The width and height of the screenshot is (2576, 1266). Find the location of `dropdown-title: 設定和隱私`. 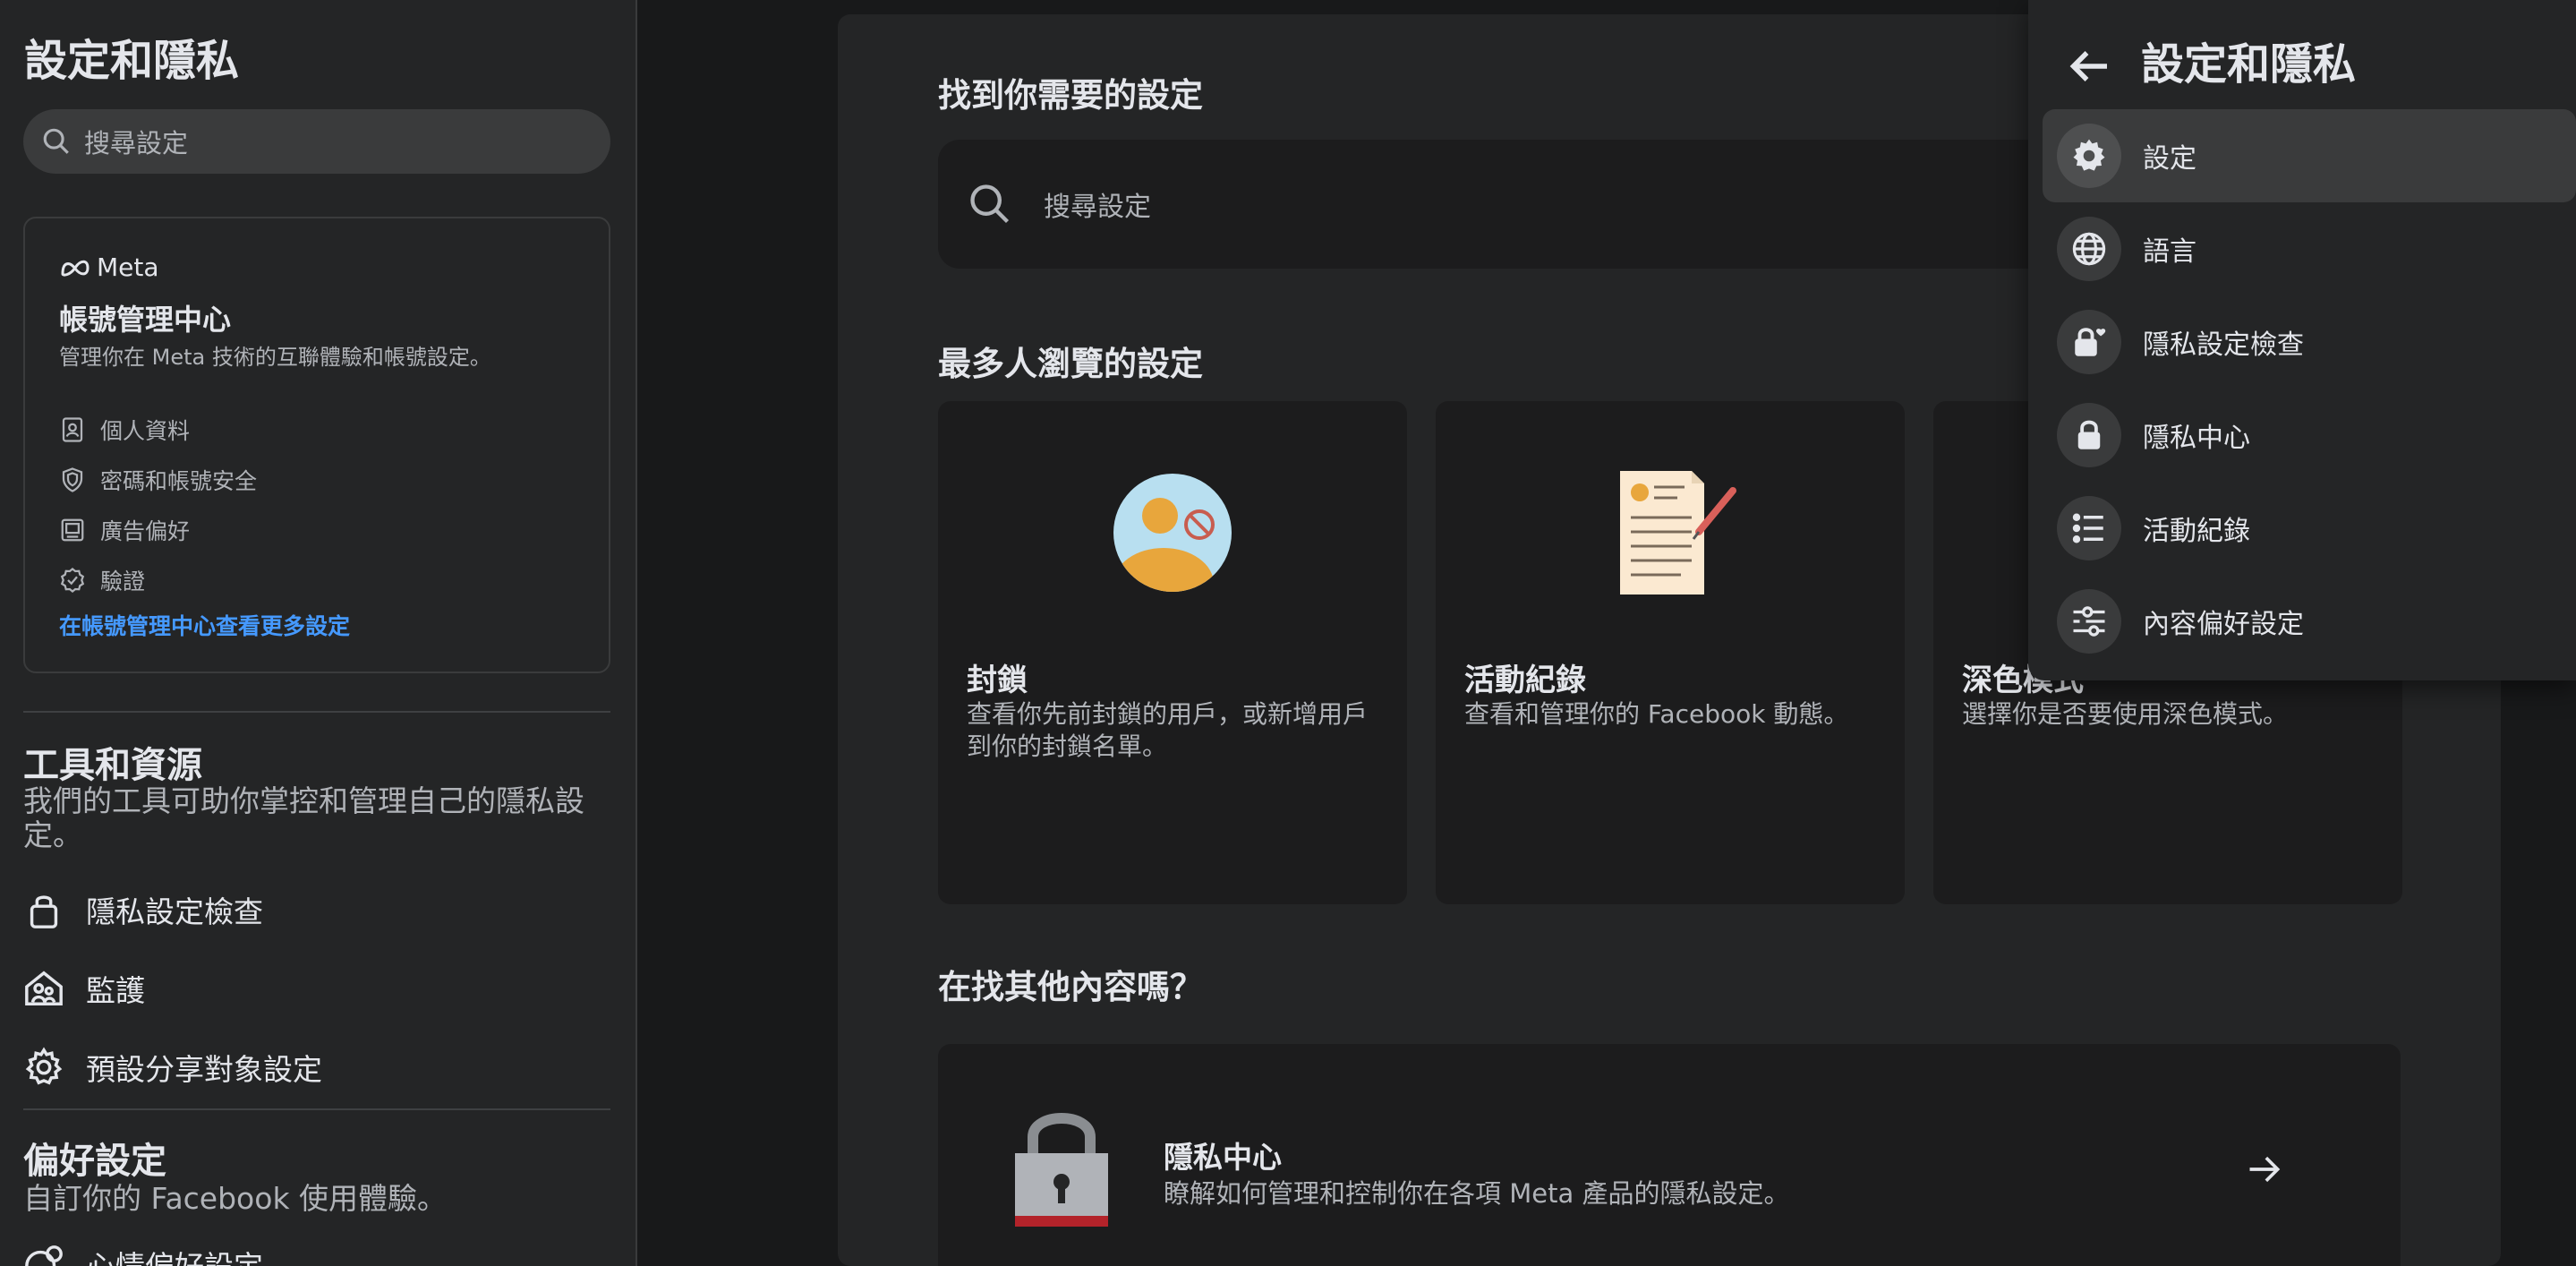

dropdown-title: 設定和隱私 is located at coordinates (2249, 64).